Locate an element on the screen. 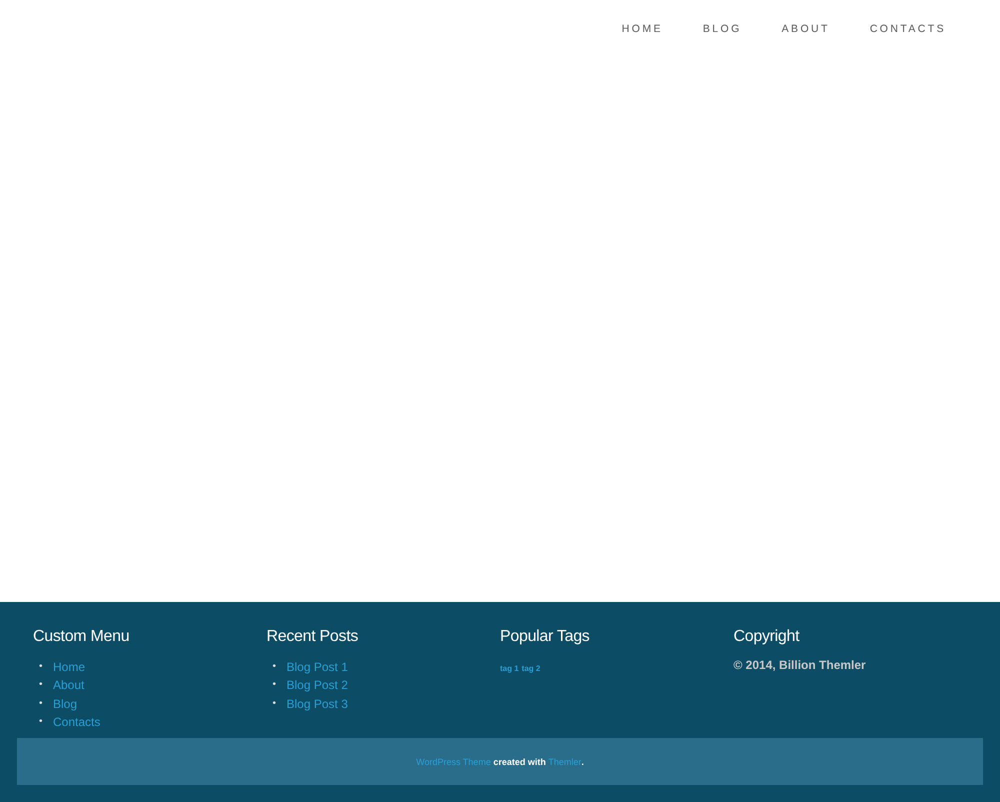 The width and height of the screenshot is (1000, 802). nav-link: ABOUT is located at coordinates (806, 28).